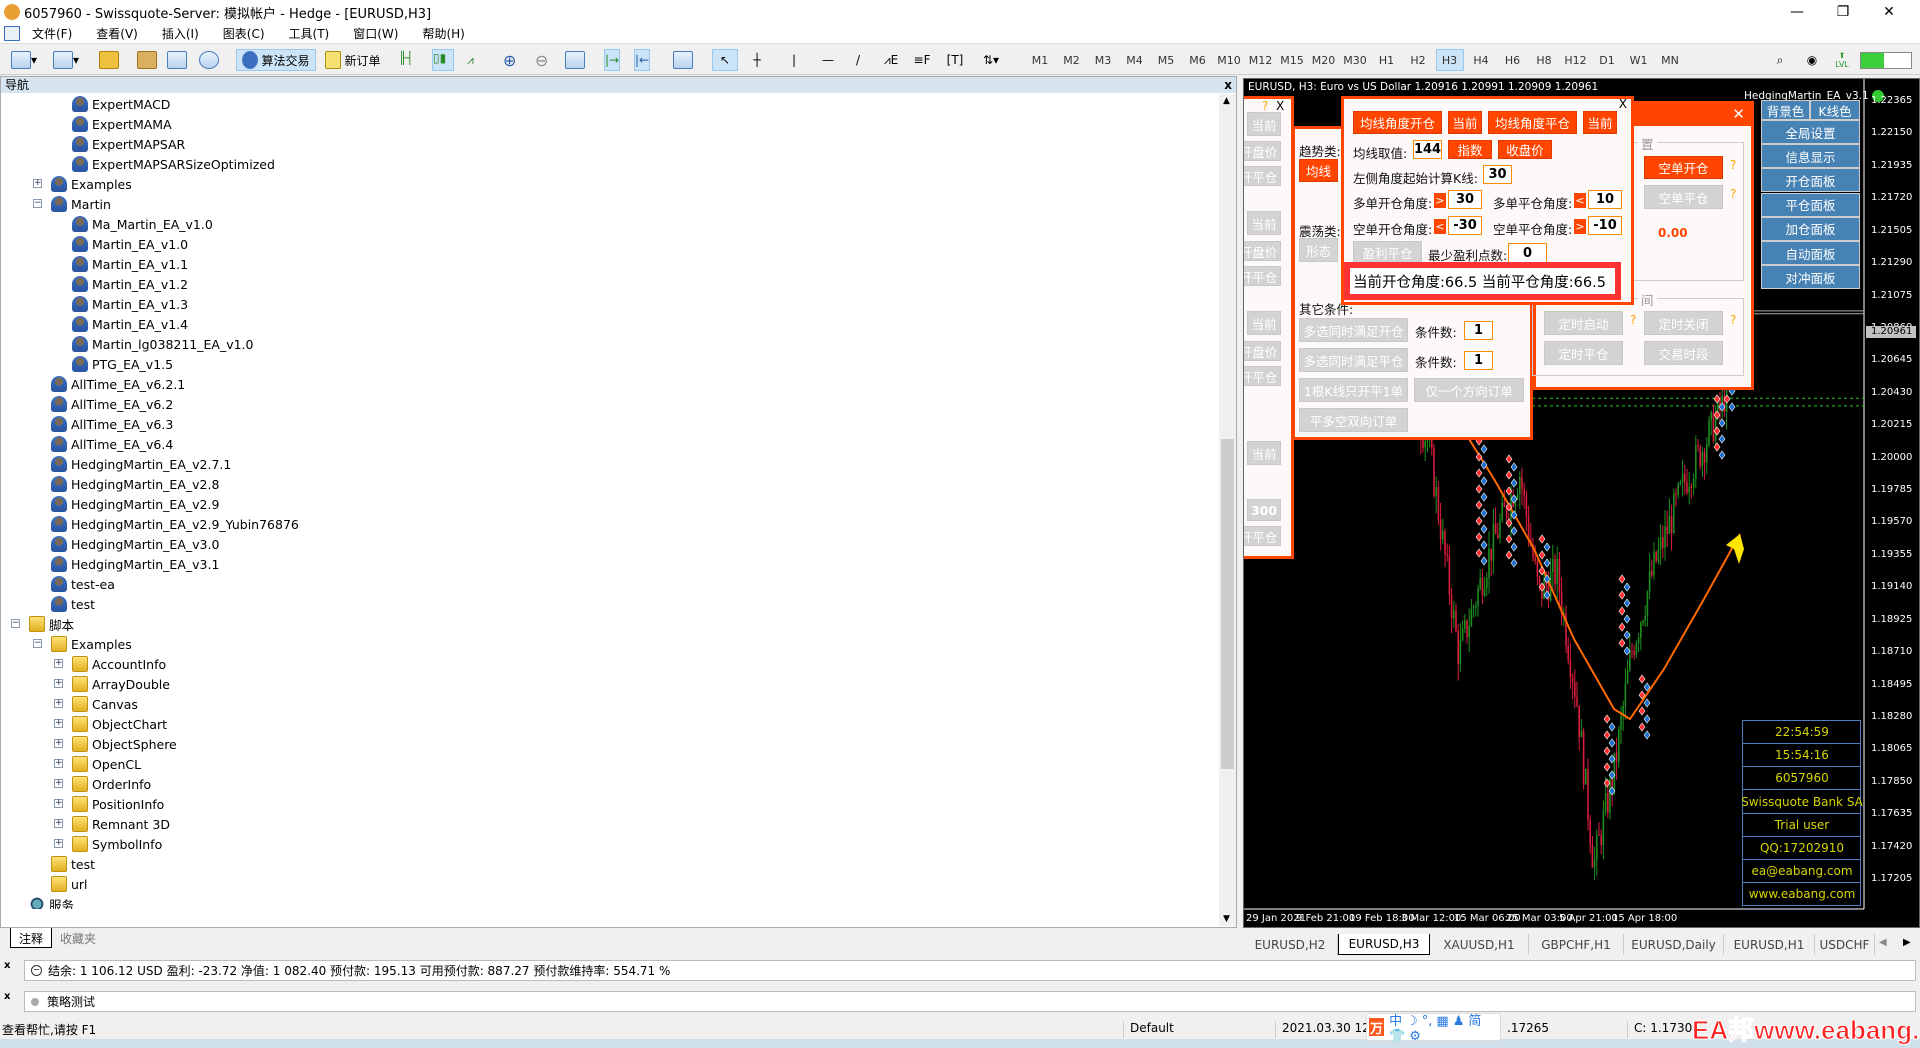 The width and height of the screenshot is (1920, 1048). What do you see at coordinates (1810, 180) in the screenshot?
I see `ea-menu-item: 开仓面板` at bounding box center [1810, 180].